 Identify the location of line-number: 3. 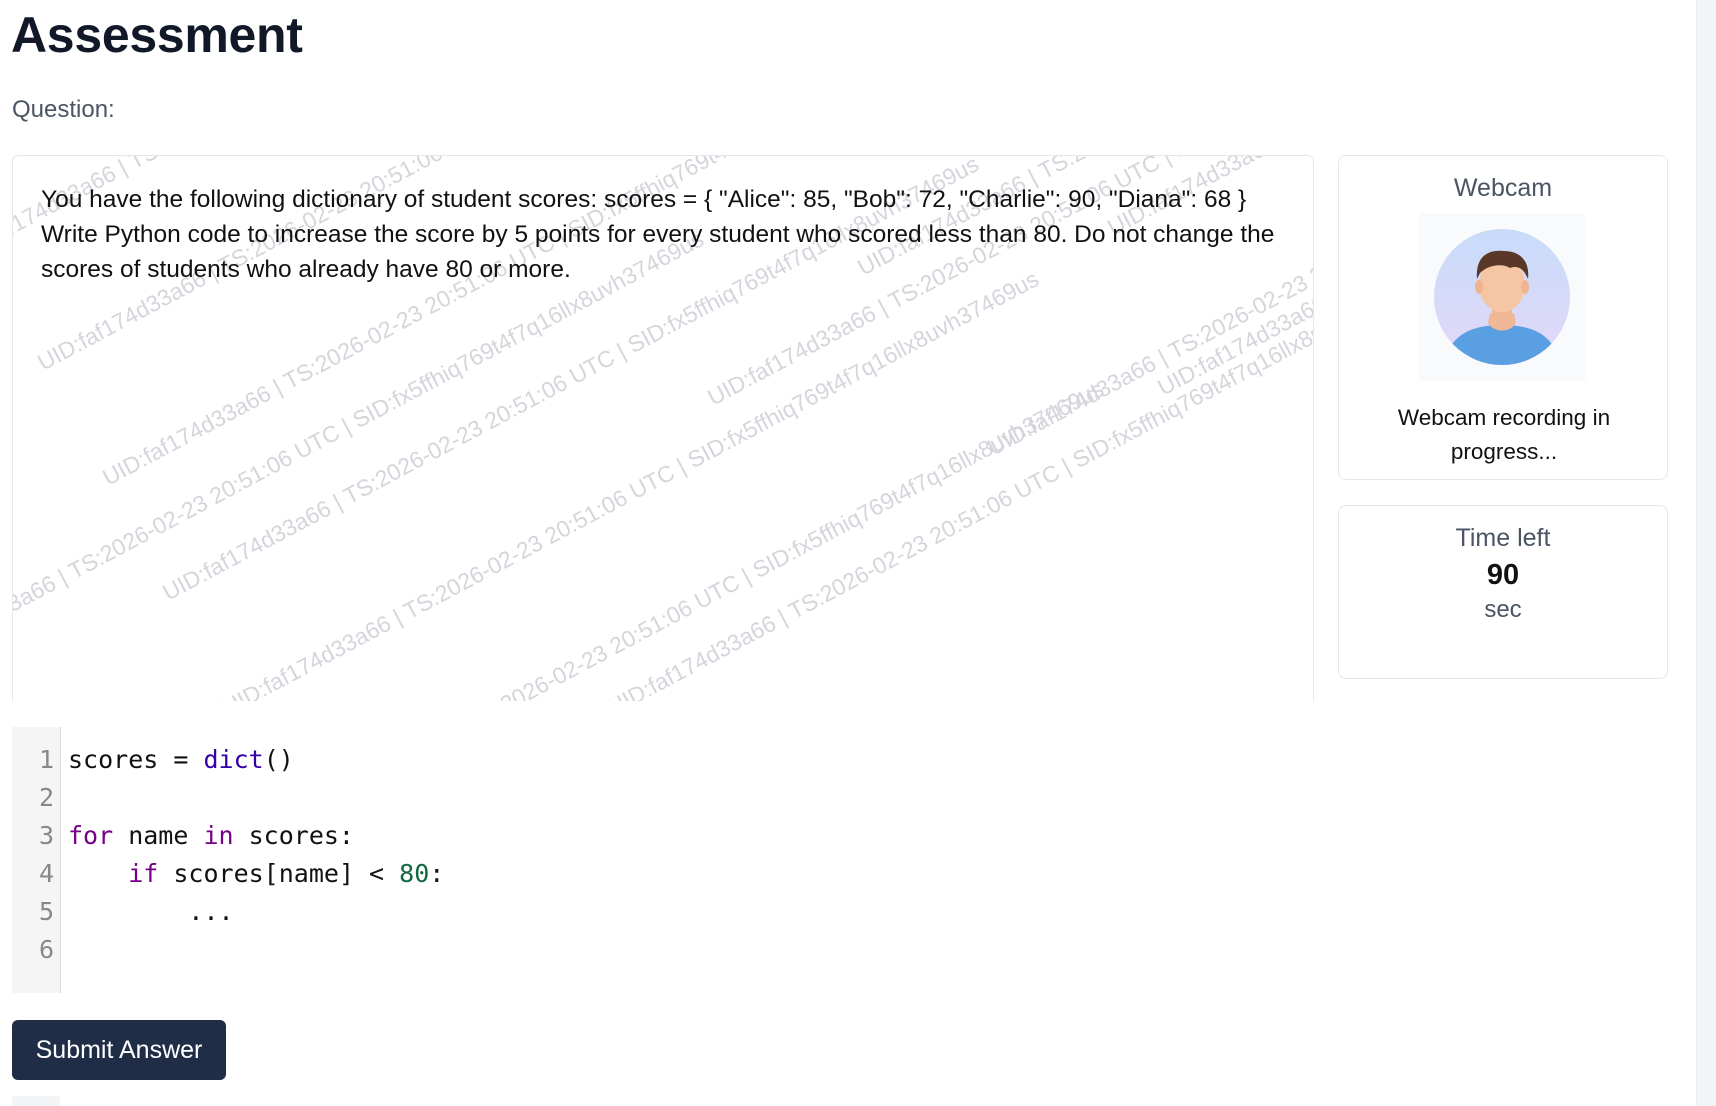
(46, 835).